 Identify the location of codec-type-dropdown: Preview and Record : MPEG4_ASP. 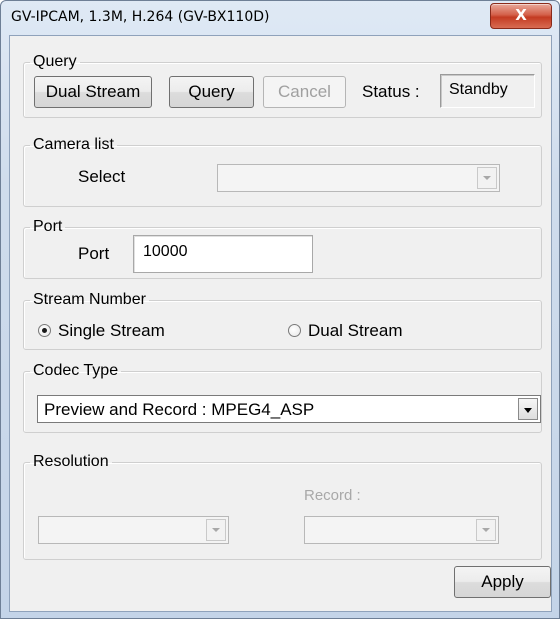
(289, 409).